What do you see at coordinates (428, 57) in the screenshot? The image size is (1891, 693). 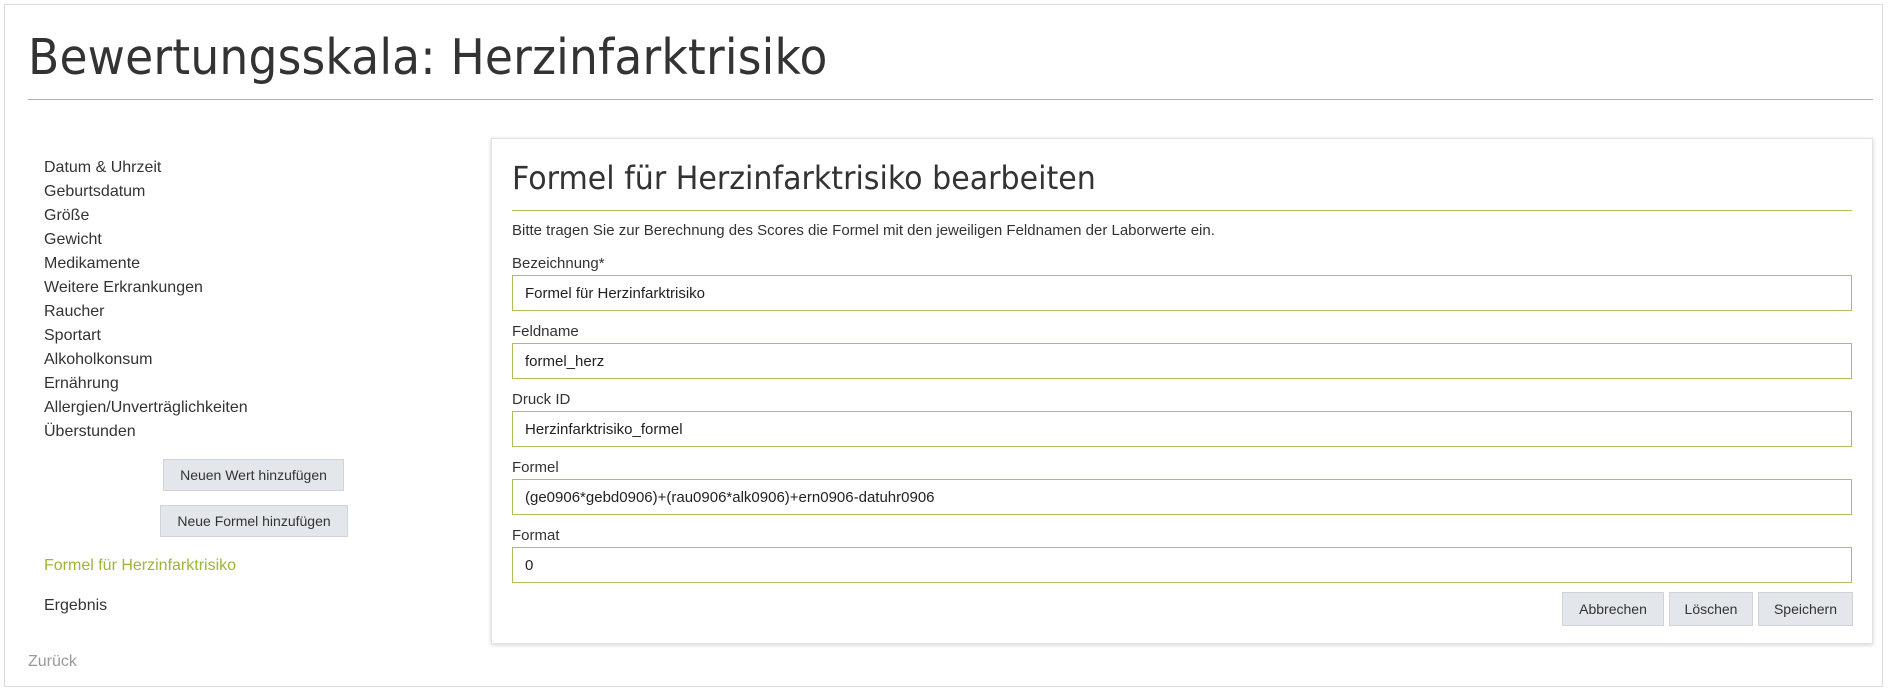 I see `page-title: Bewertungsskala: Herzinfarktrisiko` at bounding box center [428, 57].